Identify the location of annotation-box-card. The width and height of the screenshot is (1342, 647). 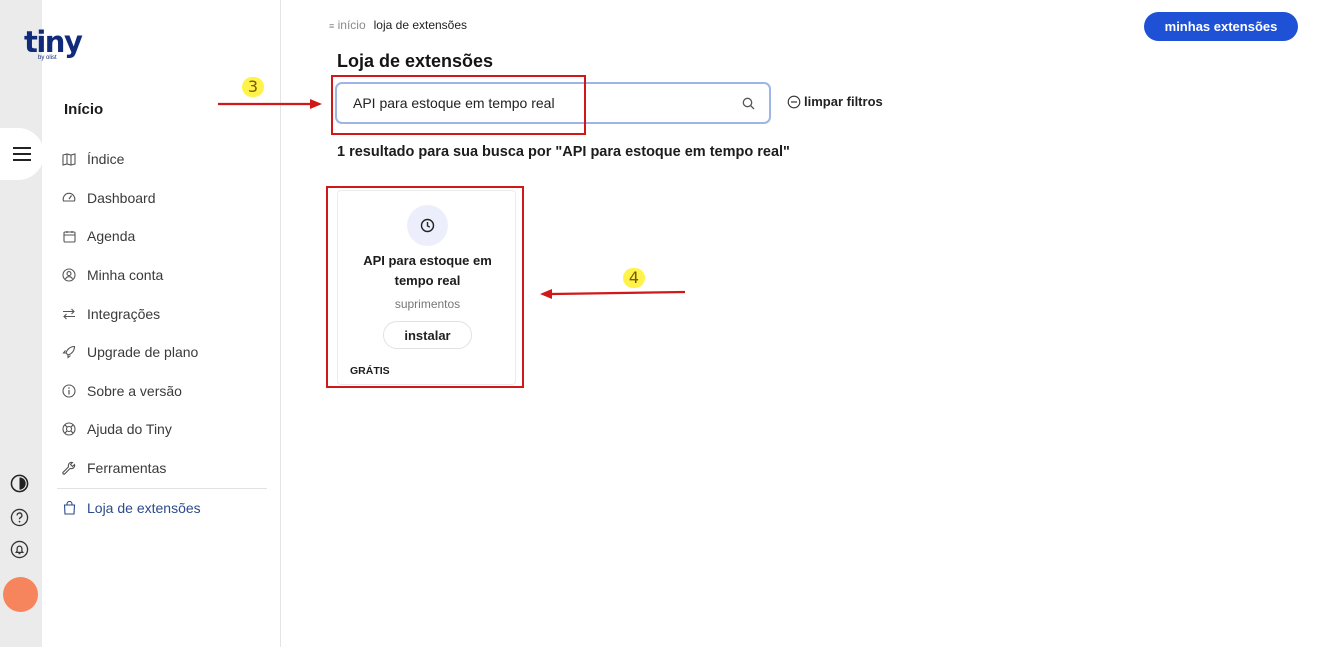
(425, 287).